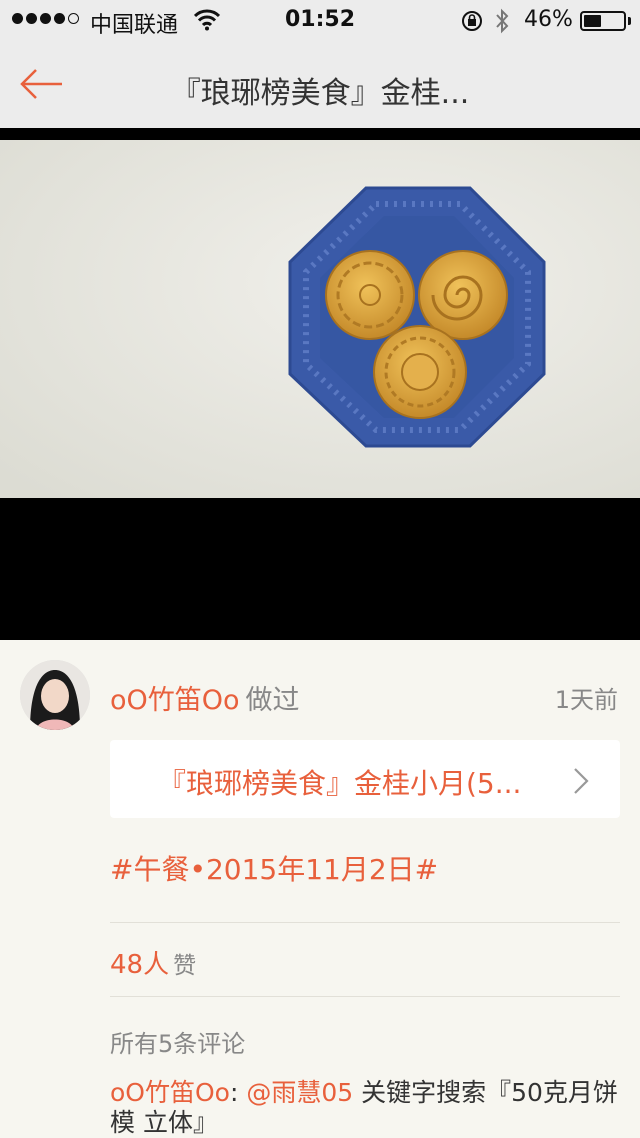 Image resolution: width=640 pixels, height=1138 pixels. I want to click on comment-mention: @雨慧05, so click(299, 1092).